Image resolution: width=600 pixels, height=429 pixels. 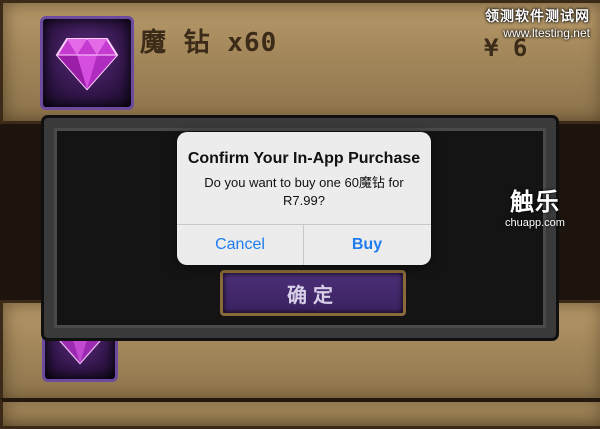 I want to click on chuapp-logo: 触乐, so click(x=534, y=202).